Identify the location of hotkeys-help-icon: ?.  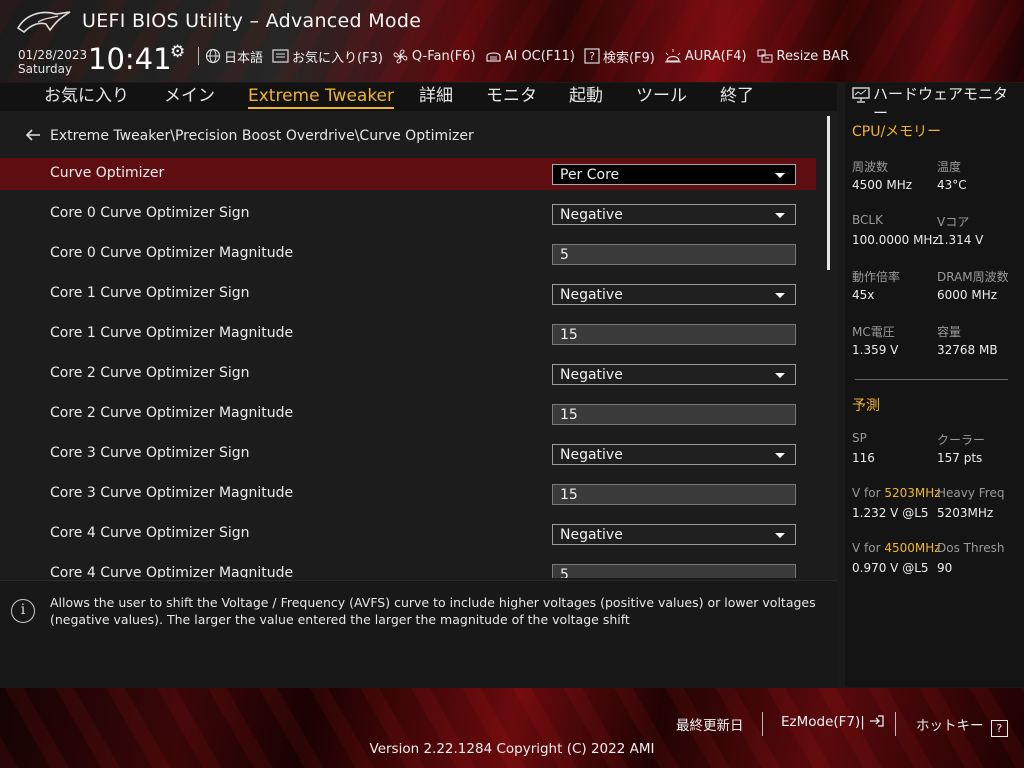
(999, 728).